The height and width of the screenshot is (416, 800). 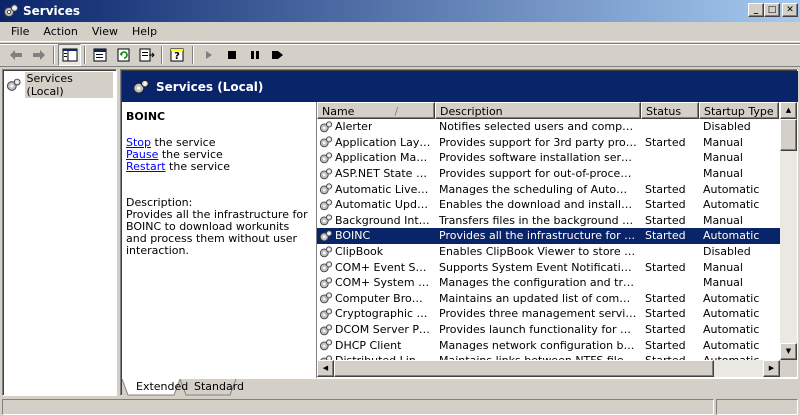 I want to click on horizontal-scrollbar: ◀ ▶, so click(x=548, y=368).